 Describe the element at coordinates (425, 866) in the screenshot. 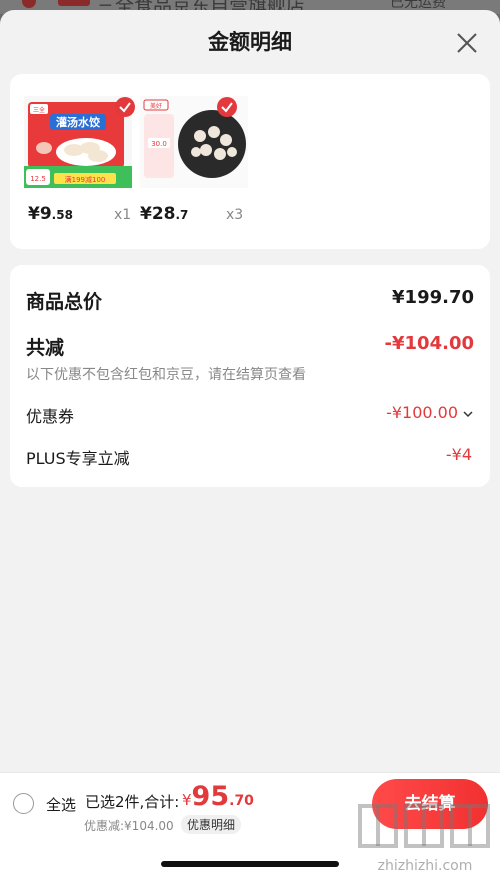

I see `svg-text: zhizhizhi.com` at that location.